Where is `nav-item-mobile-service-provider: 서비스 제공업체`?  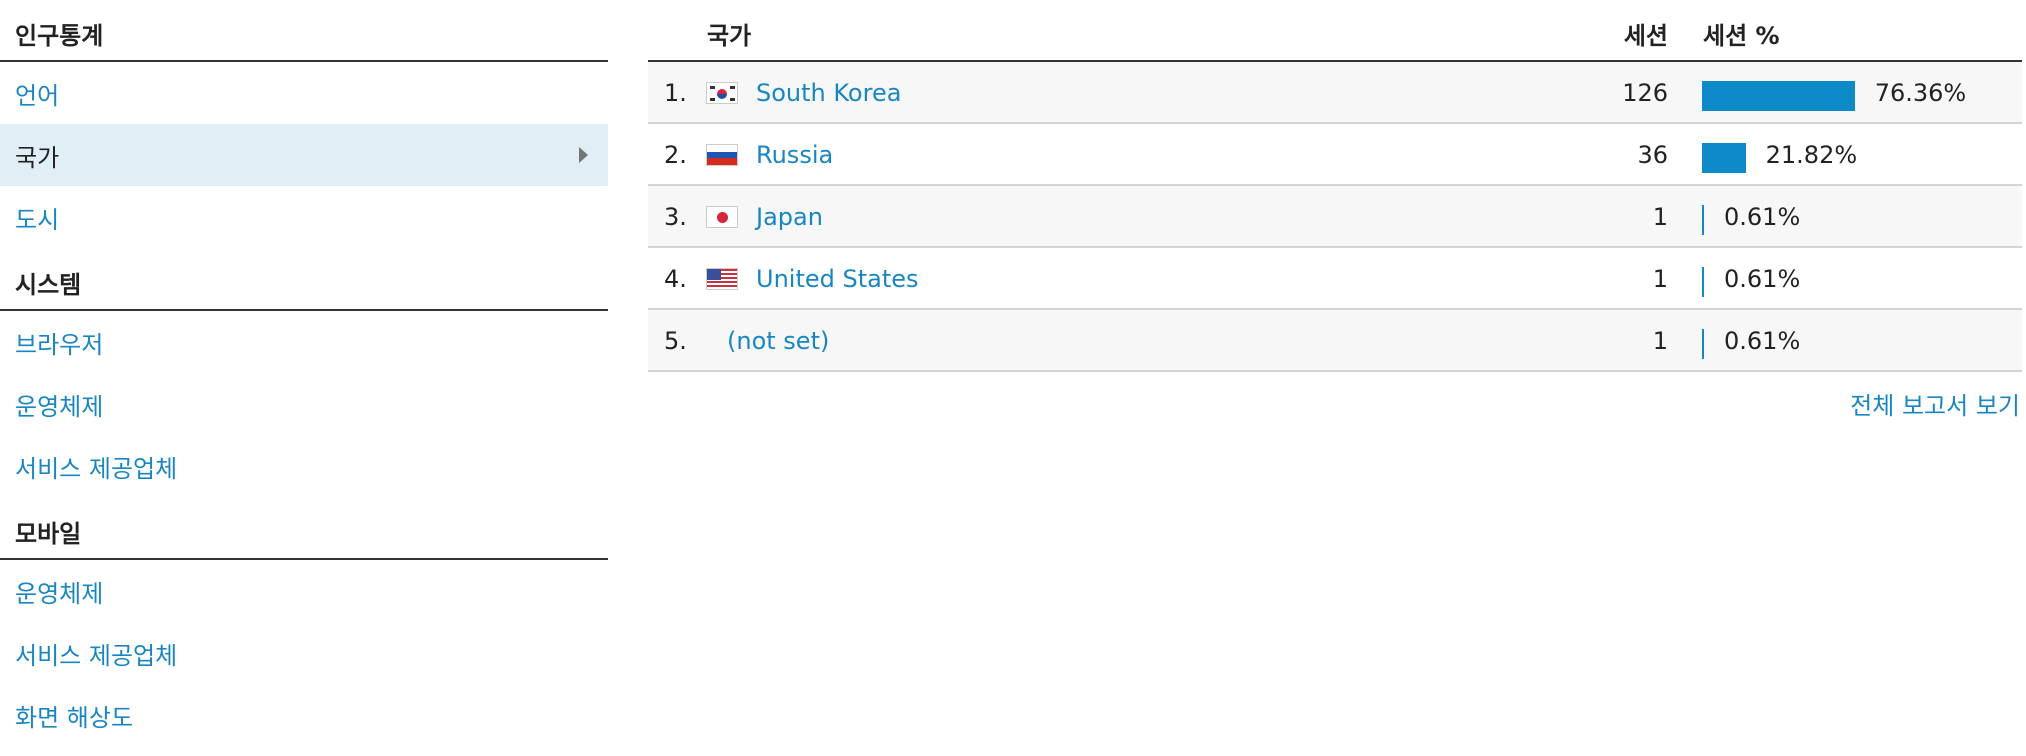 nav-item-mobile-service-provider: 서비스 제공업체 is located at coordinates (304, 653).